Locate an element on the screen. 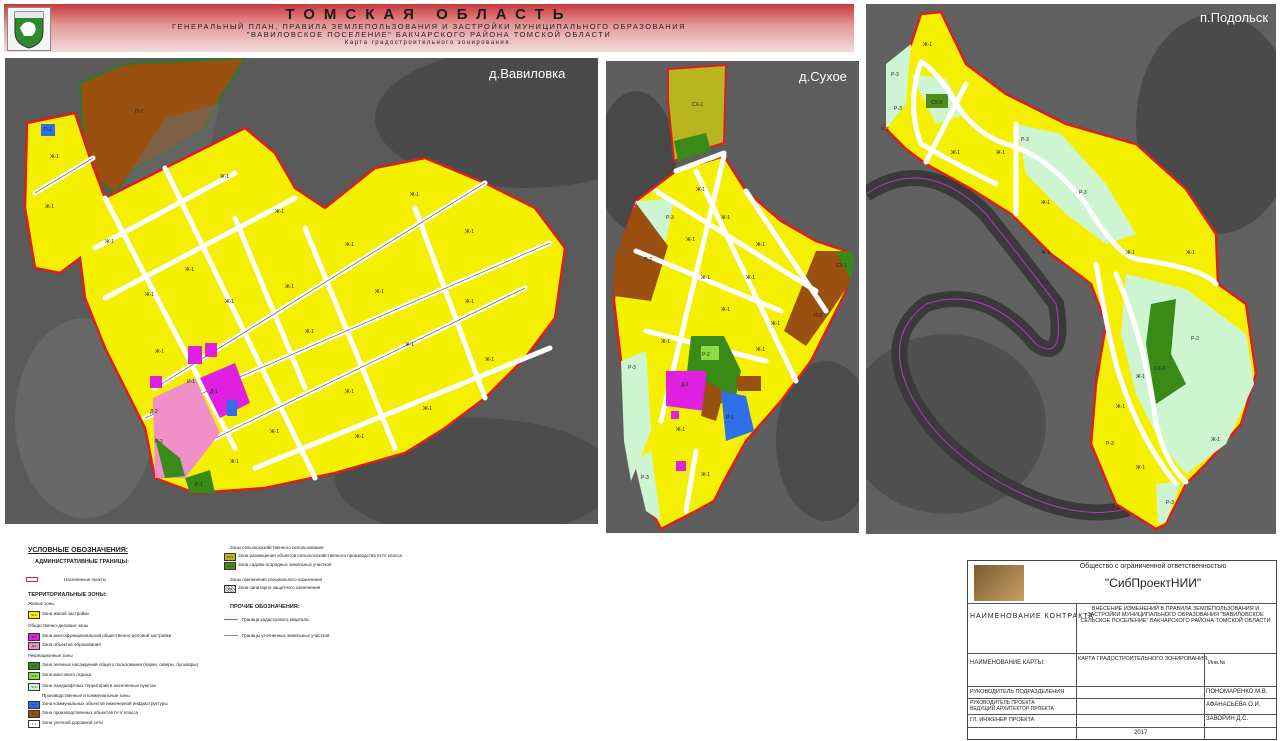 Image resolution: width=1280 pixels, height=741 pixels. company-type: Общество с ограниченной ответственностью is located at coordinates (1153, 566).